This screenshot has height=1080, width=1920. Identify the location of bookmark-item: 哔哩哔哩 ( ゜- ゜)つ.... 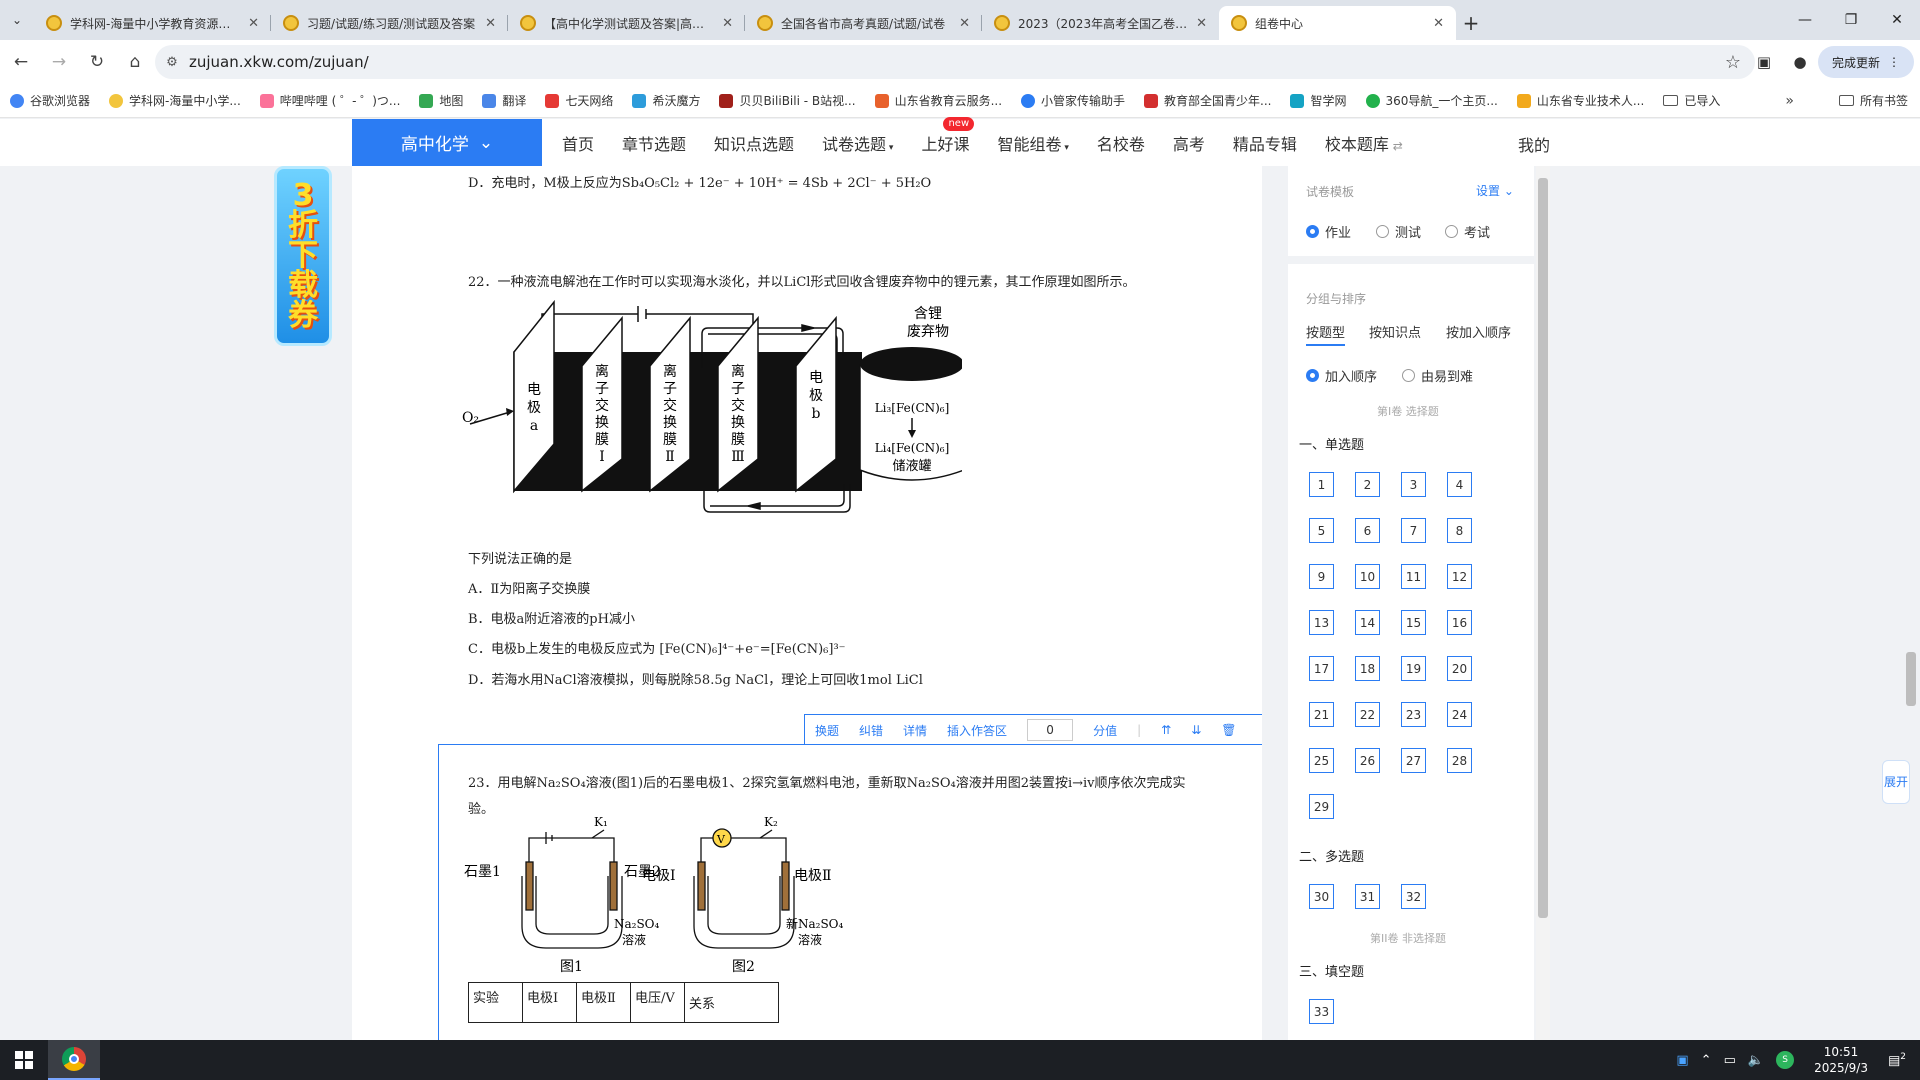
(329, 100).